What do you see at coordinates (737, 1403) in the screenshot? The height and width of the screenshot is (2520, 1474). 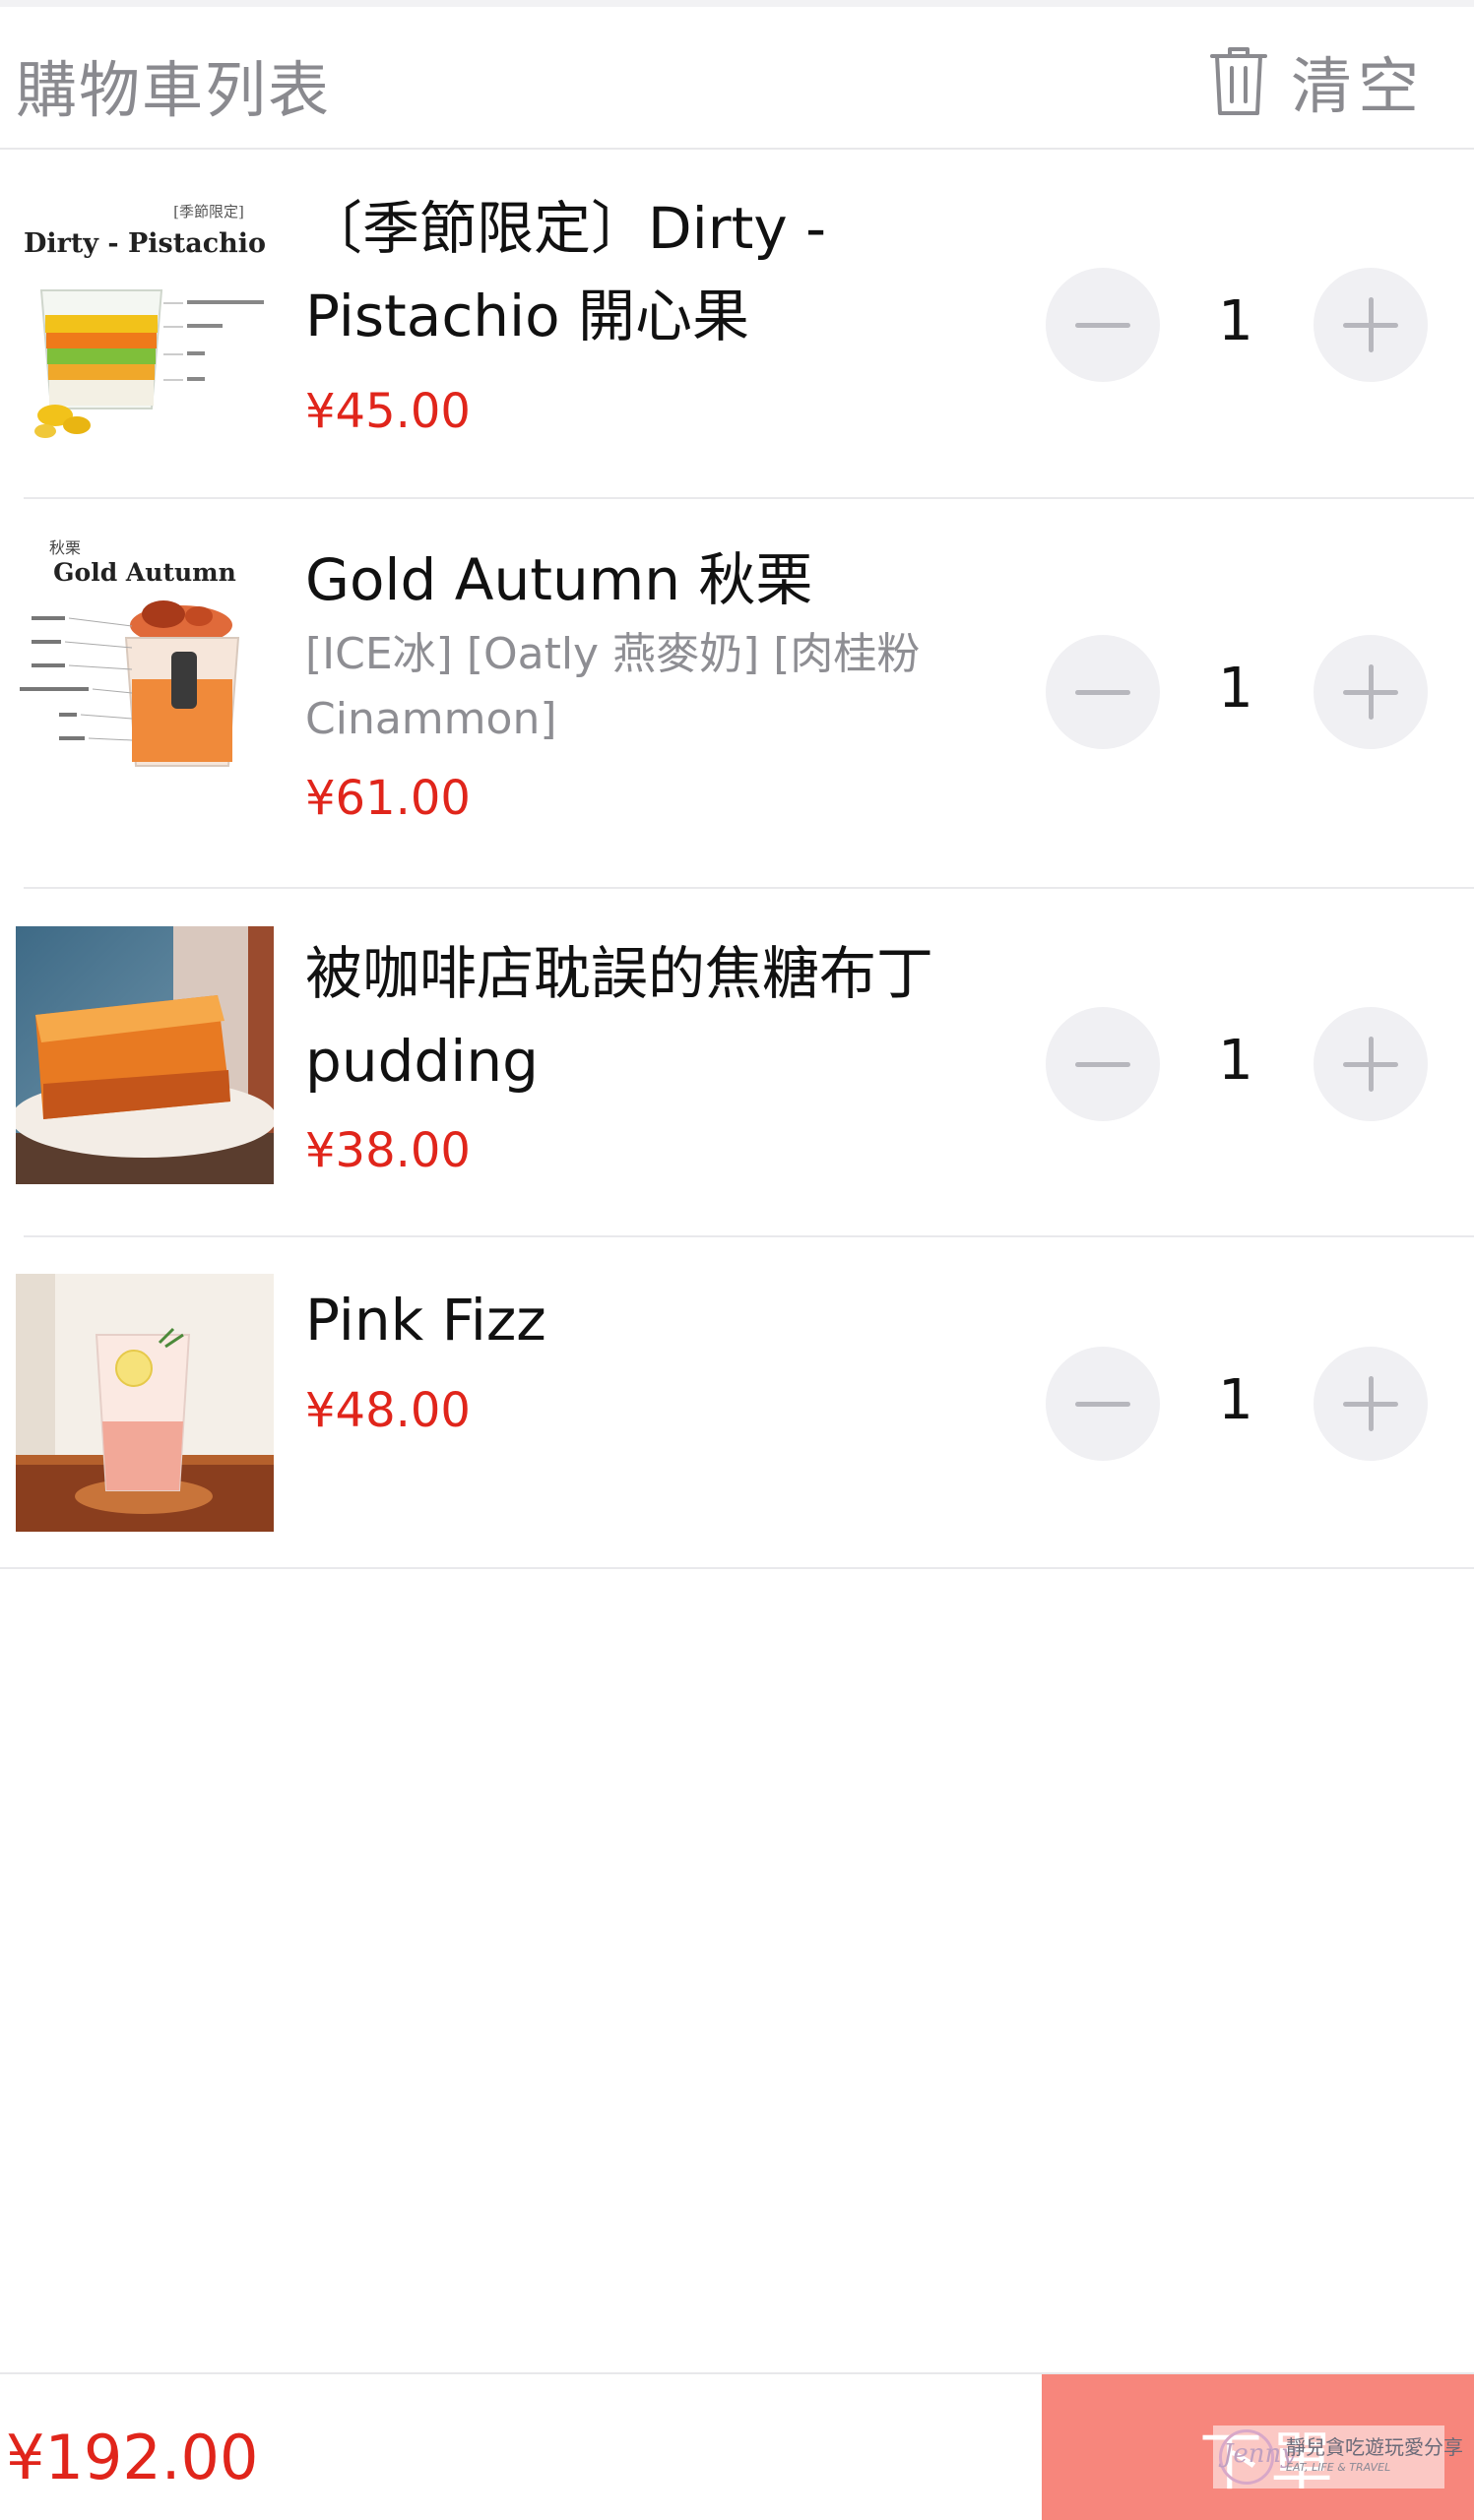 I see `cart-item: Pink Fizz ¥48.00 1` at bounding box center [737, 1403].